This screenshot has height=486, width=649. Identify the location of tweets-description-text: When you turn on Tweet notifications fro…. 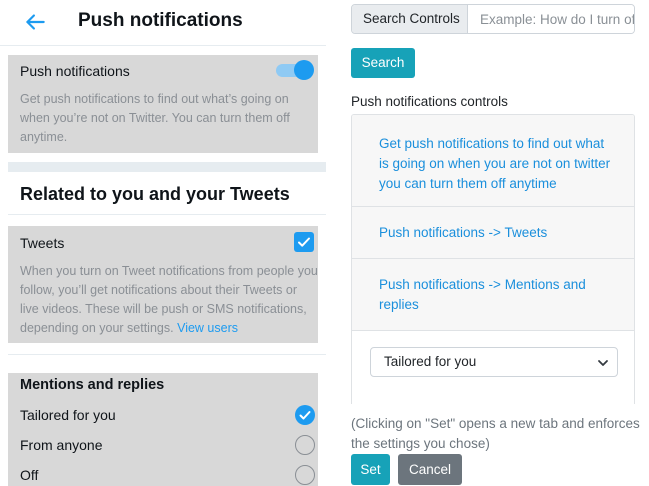
(169, 299).